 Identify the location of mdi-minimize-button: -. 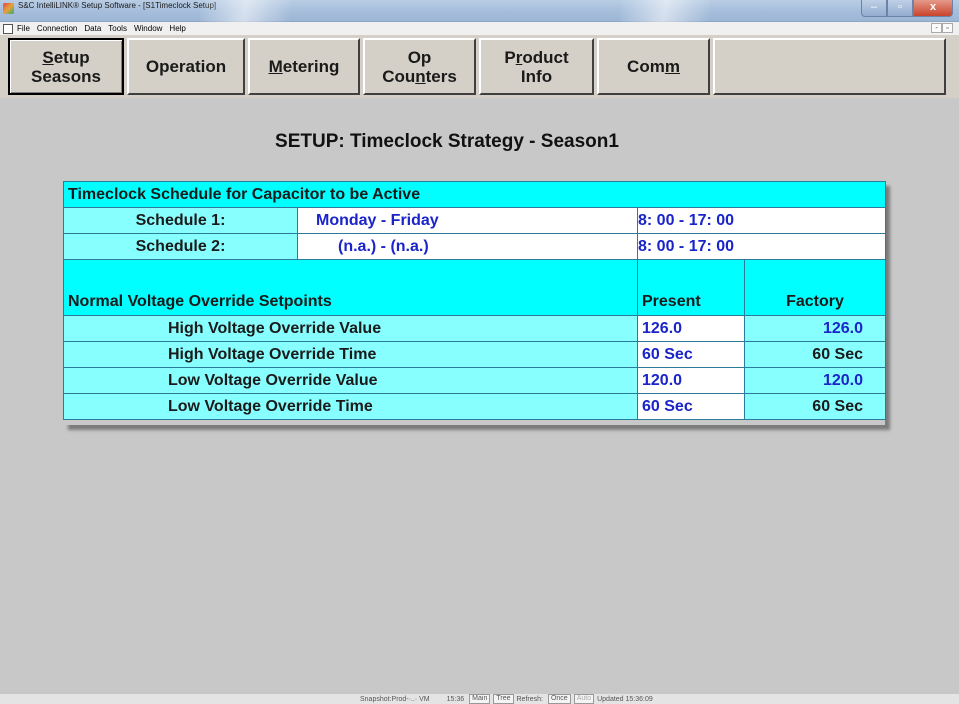
(936, 28).